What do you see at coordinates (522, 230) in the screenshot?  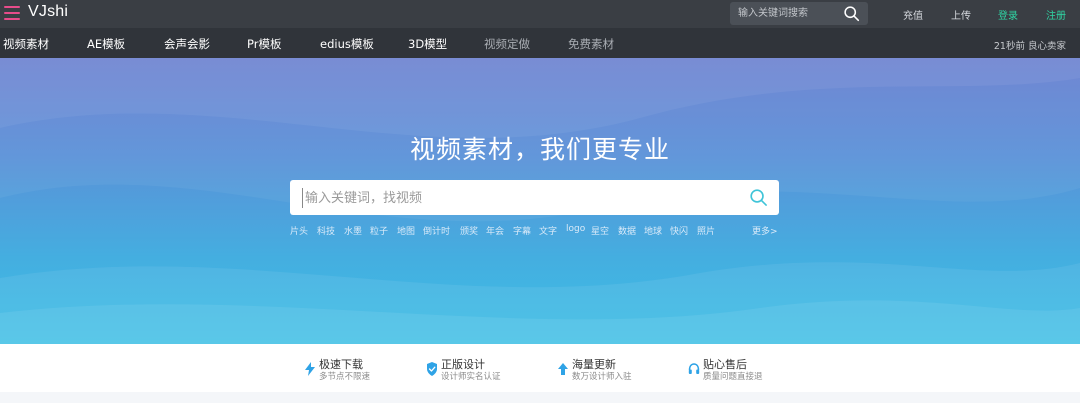 I see `tag-link: 字幕` at bounding box center [522, 230].